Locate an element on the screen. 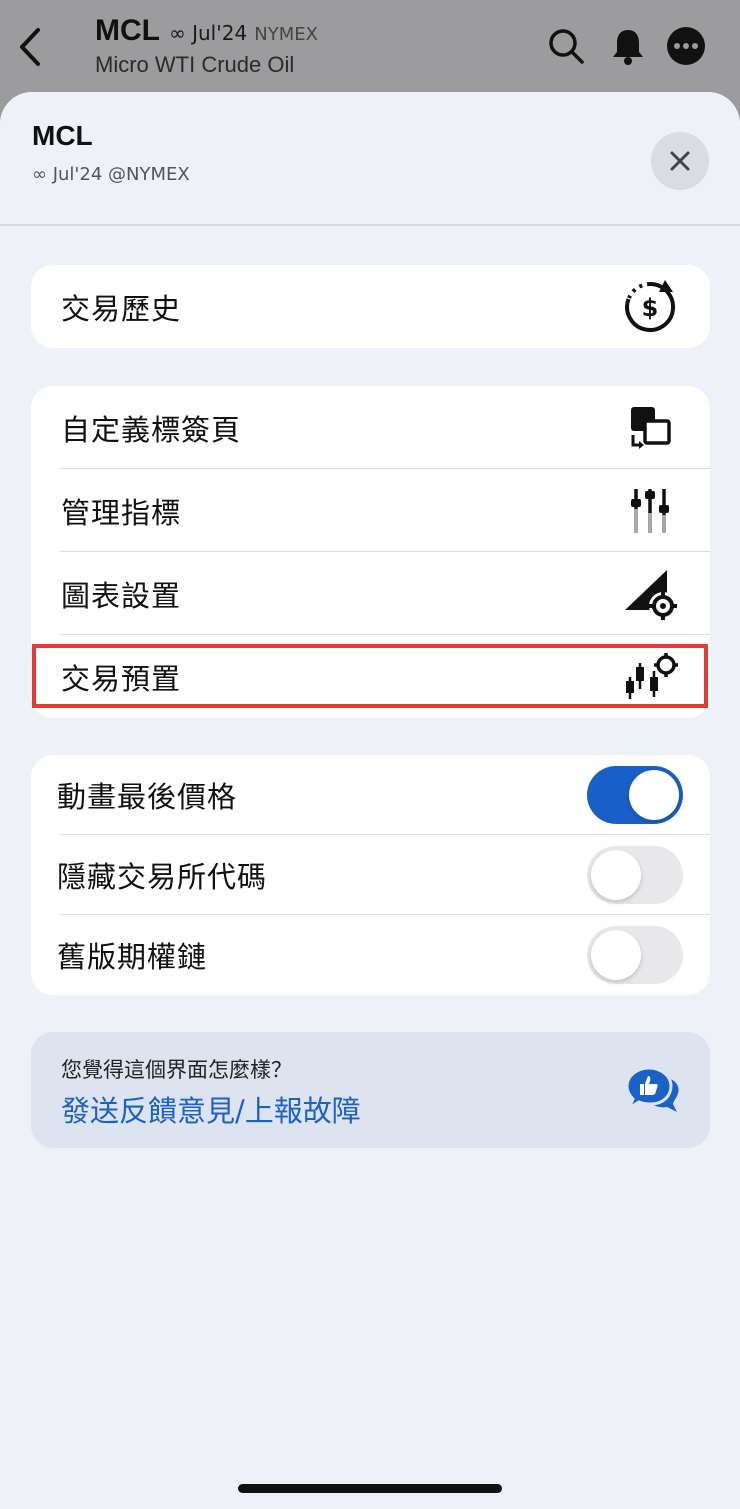 This screenshot has height=1509, width=740. background-contract: ∞ Jul'24 is located at coordinates (208, 33).